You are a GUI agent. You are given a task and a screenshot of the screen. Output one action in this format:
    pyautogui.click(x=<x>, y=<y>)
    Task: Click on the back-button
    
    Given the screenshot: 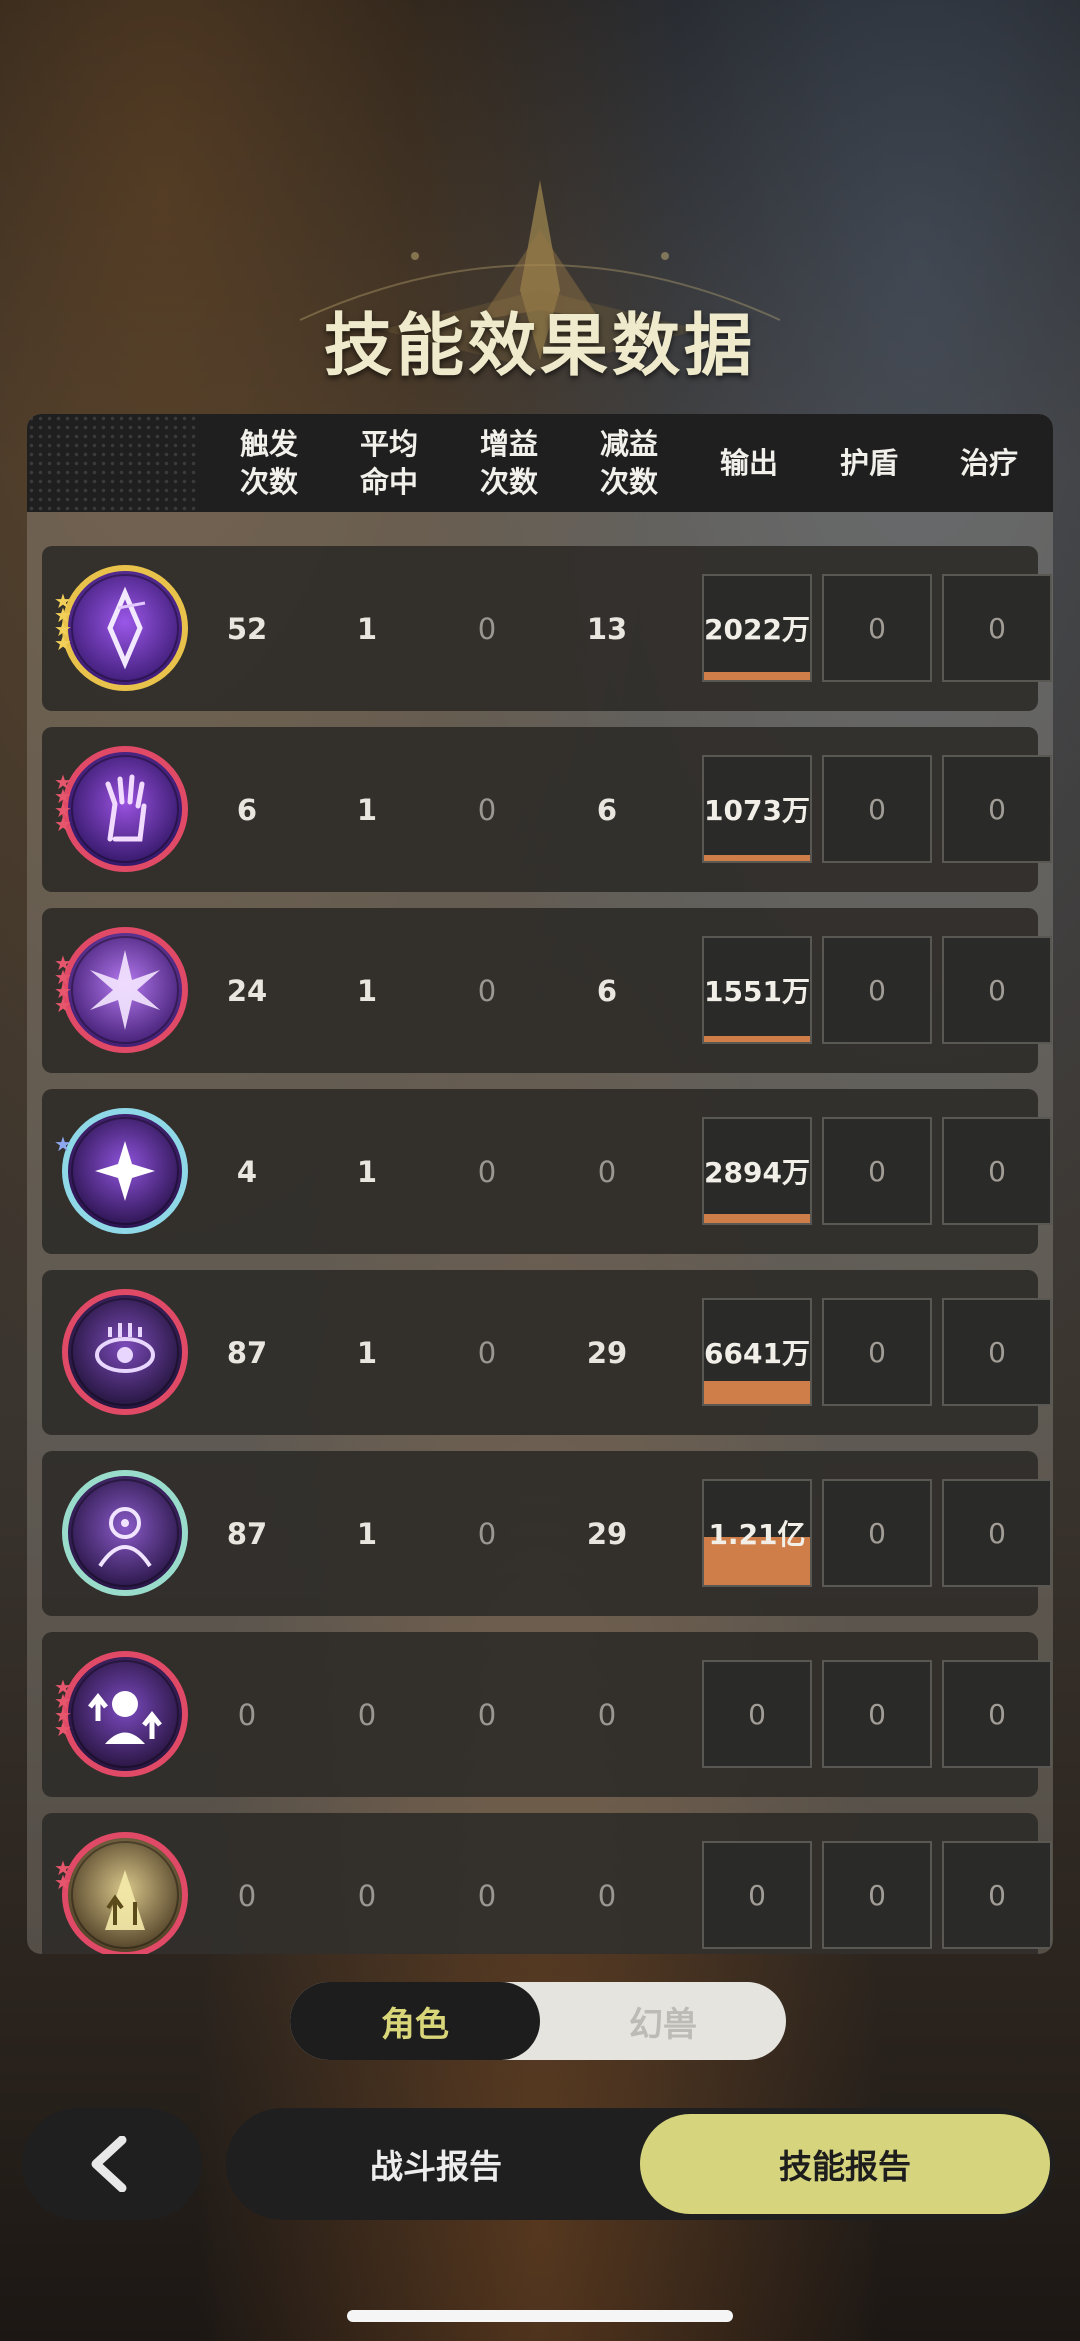 What is the action you would take?
    pyautogui.click(x=112, y=2164)
    